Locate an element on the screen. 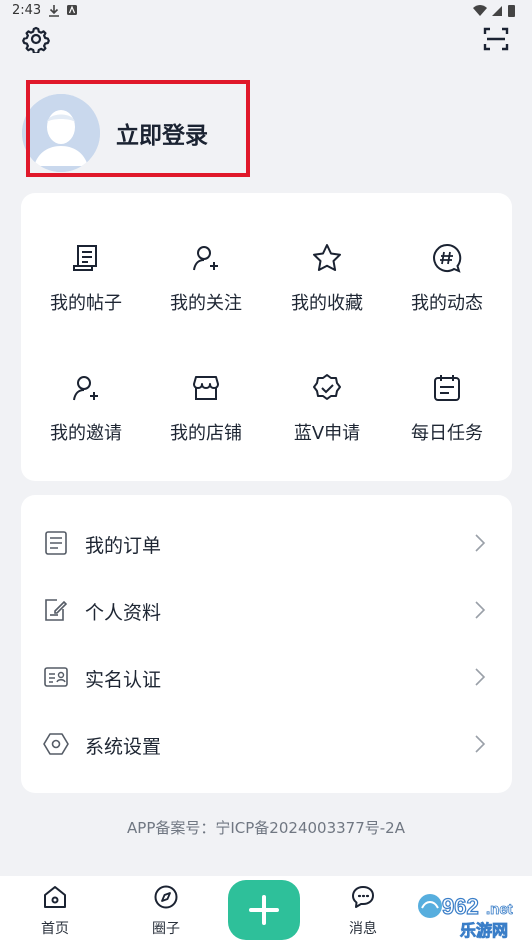 Image resolution: width=532 pixels, height=945 pixels. grid-item-activity: 我的动态 is located at coordinates (447, 284).